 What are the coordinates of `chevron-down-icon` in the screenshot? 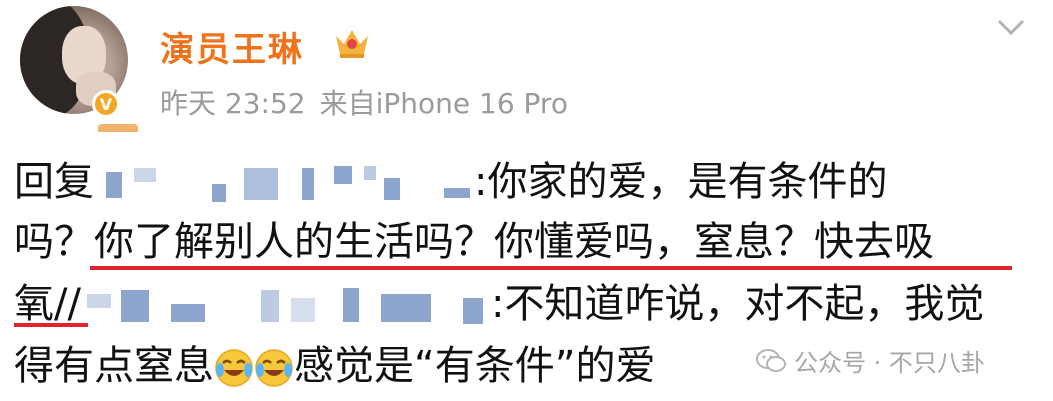 It's located at (1011, 27).